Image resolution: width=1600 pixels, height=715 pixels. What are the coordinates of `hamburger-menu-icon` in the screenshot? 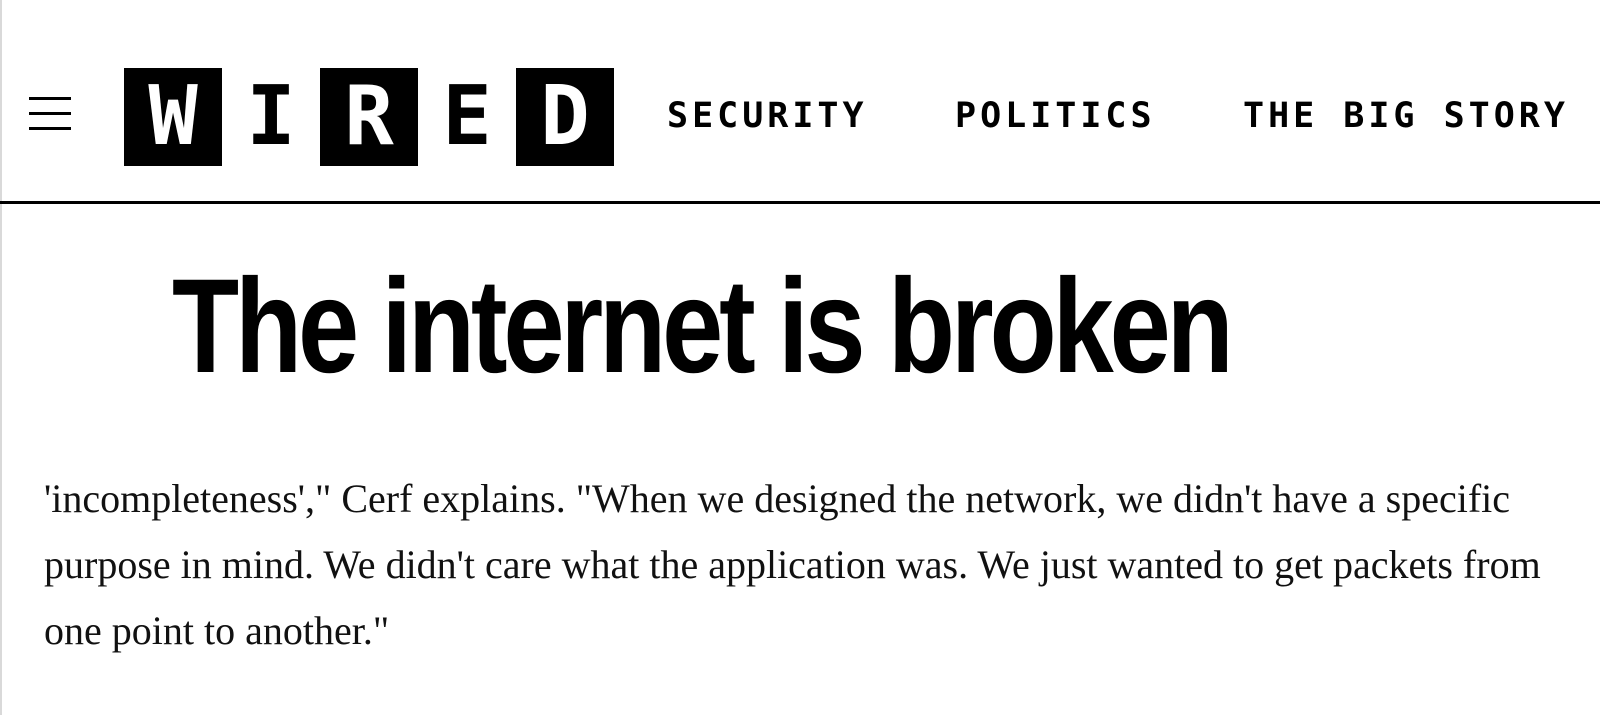 It's located at (50, 114).